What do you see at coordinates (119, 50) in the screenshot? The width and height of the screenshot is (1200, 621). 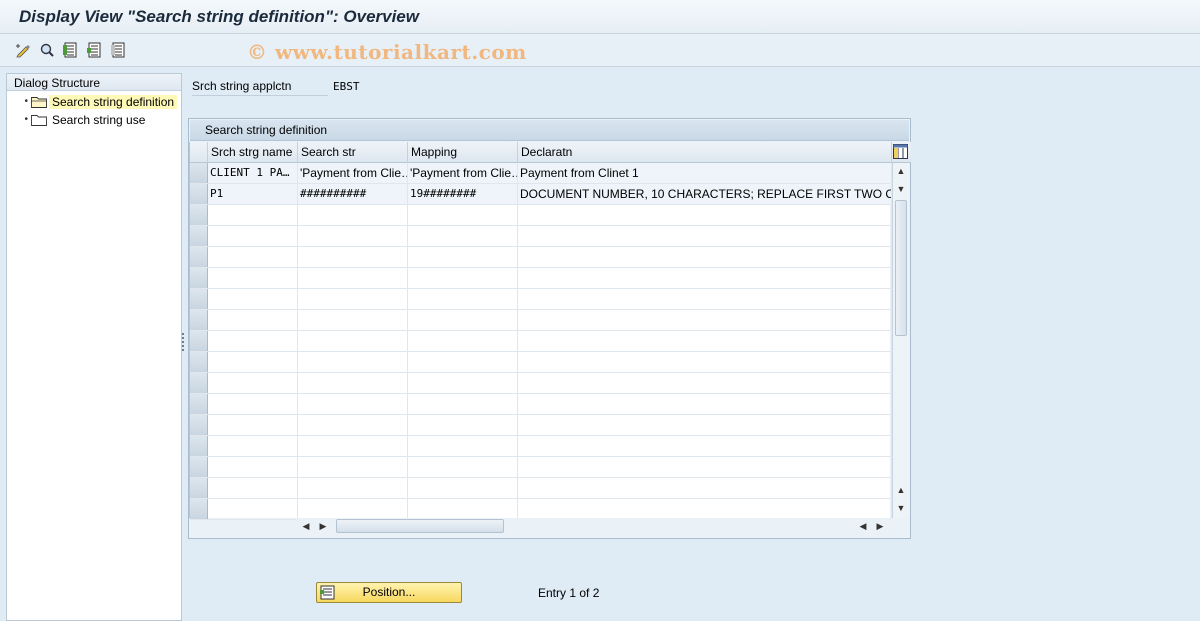 I see `deselect-icon` at bounding box center [119, 50].